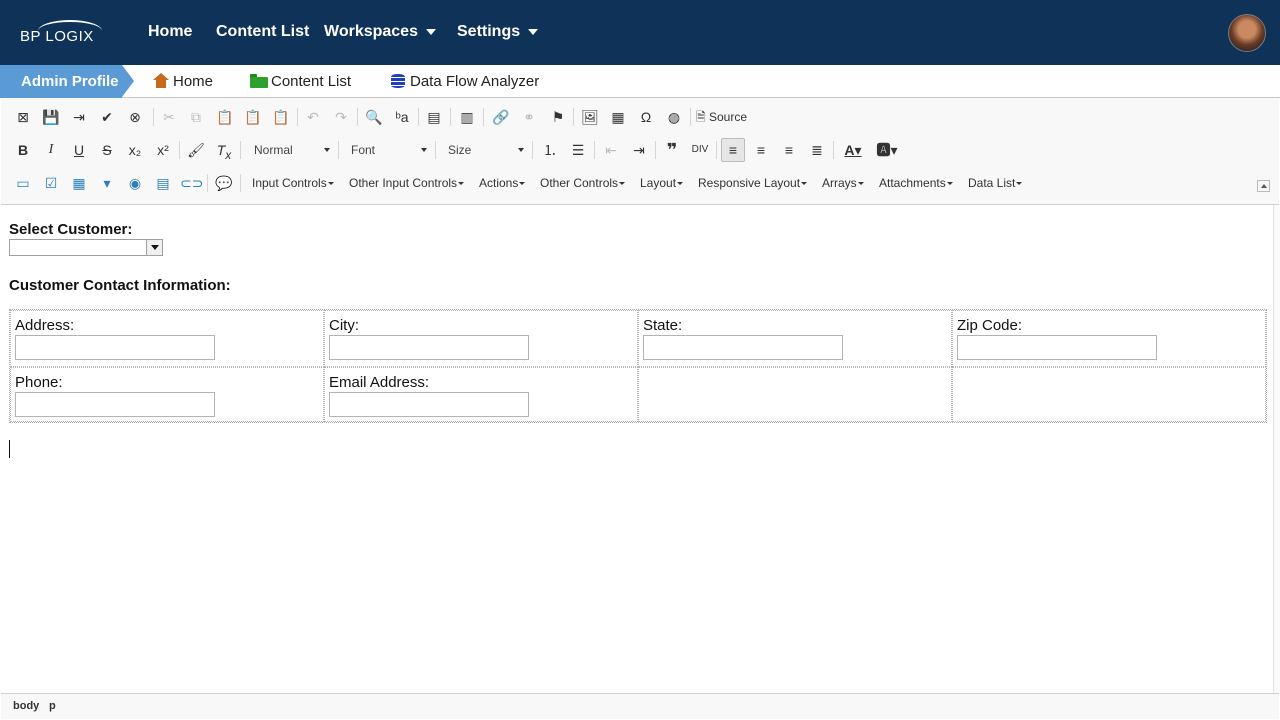 Image resolution: width=1280 pixels, height=720 pixels. I want to click on redo-icon: ↷, so click(341, 117).